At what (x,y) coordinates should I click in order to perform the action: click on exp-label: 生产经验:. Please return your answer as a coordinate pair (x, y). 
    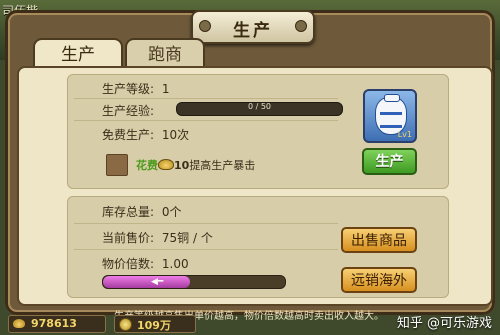
    Looking at the image, I should click on (128, 111).